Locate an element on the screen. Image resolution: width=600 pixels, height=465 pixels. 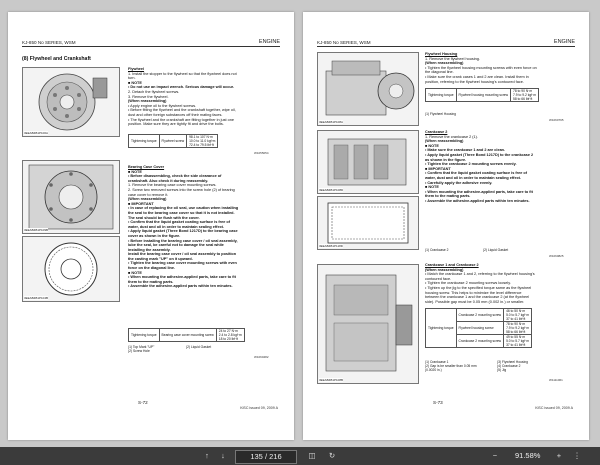
torque-value-lbf: 72.4 to 79.5 lbf·ft is located at coordinates (201, 145).